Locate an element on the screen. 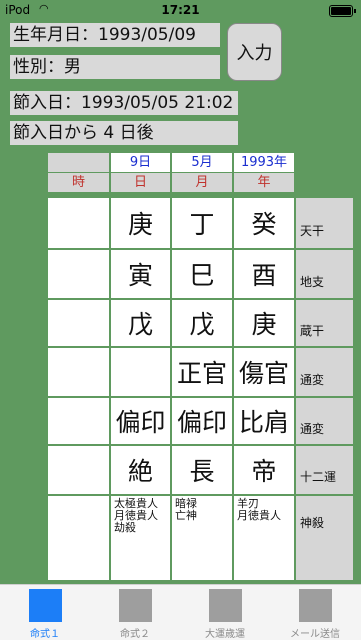  cell-time-tsuhen1 is located at coordinates (78, 372).